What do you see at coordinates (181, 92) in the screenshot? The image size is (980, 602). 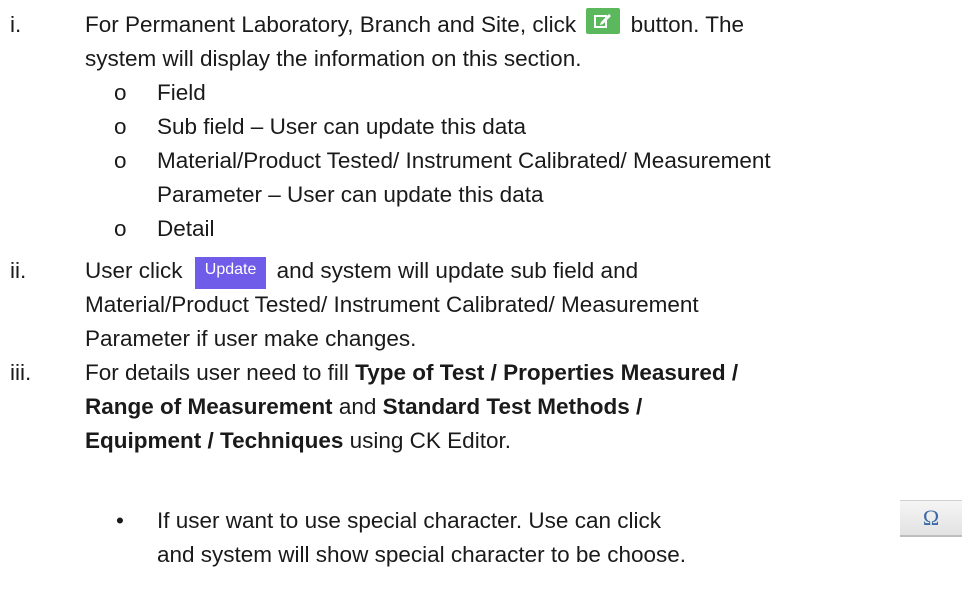 I see `list-item-field: Field` at bounding box center [181, 92].